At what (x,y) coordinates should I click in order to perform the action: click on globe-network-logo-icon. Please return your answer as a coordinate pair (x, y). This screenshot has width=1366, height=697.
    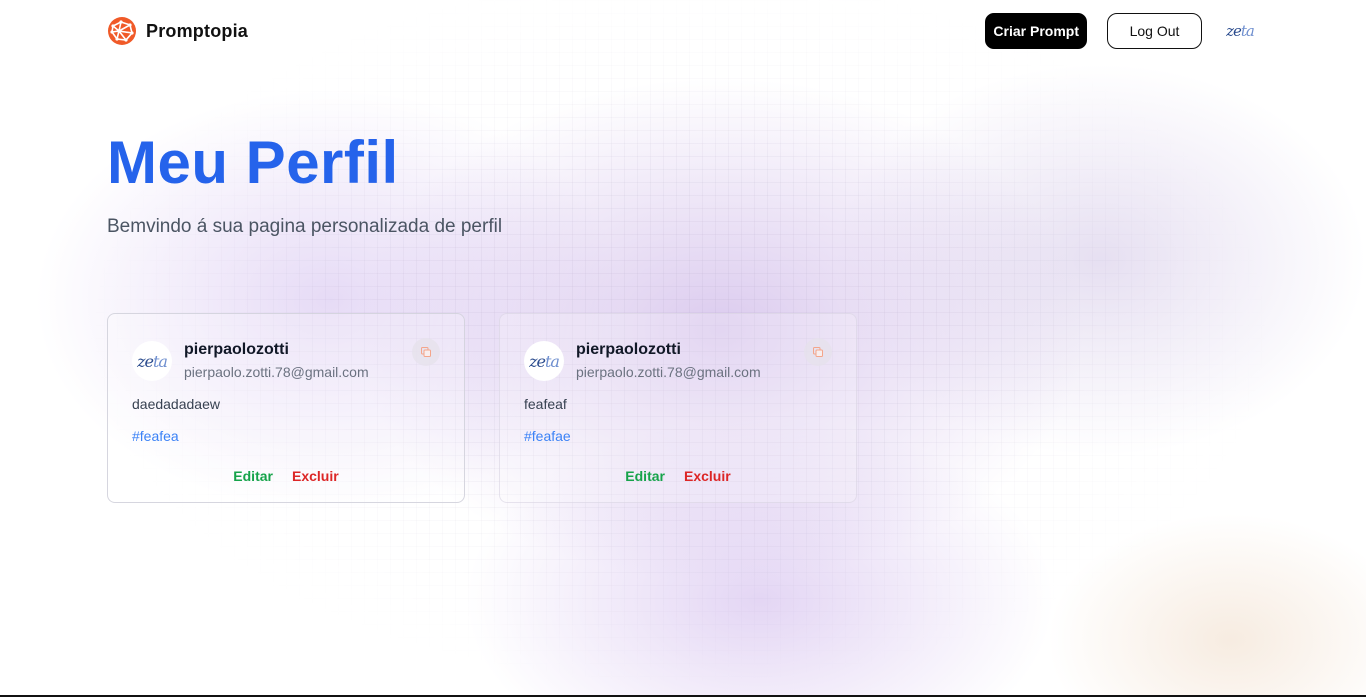
    Looking at the image, I should click on (122, 31).